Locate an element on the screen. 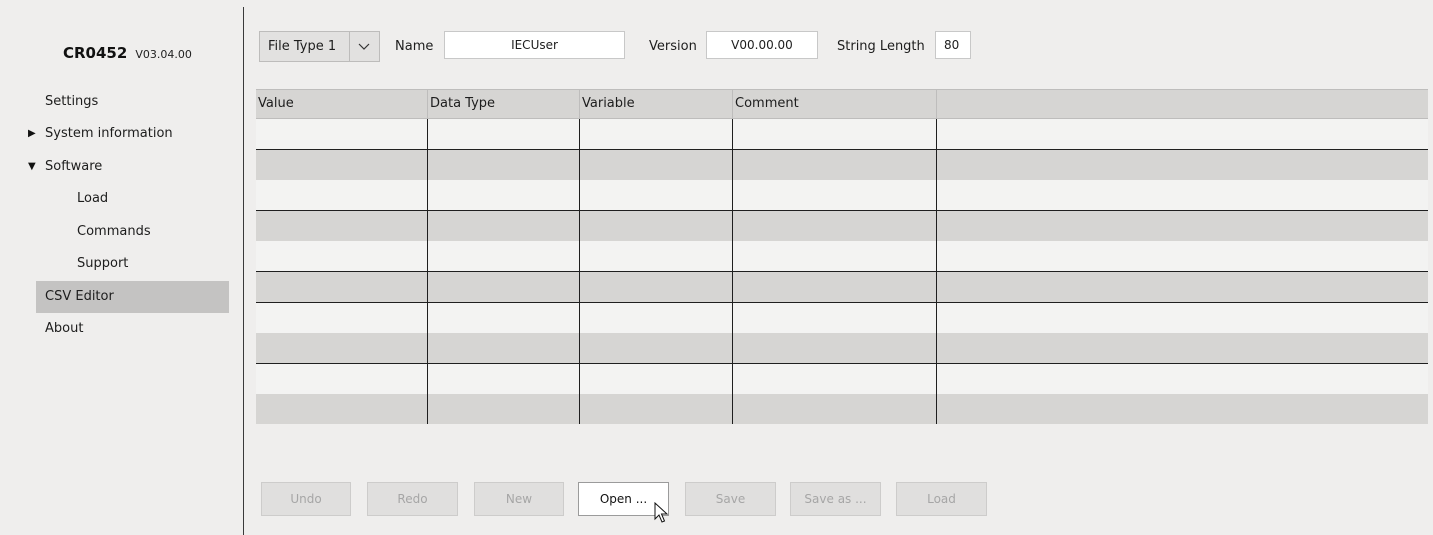 Image resolution: width=1433 pixels, height=535 pixels. sidebar-item-support: Support is located at coordinates (149, 264).